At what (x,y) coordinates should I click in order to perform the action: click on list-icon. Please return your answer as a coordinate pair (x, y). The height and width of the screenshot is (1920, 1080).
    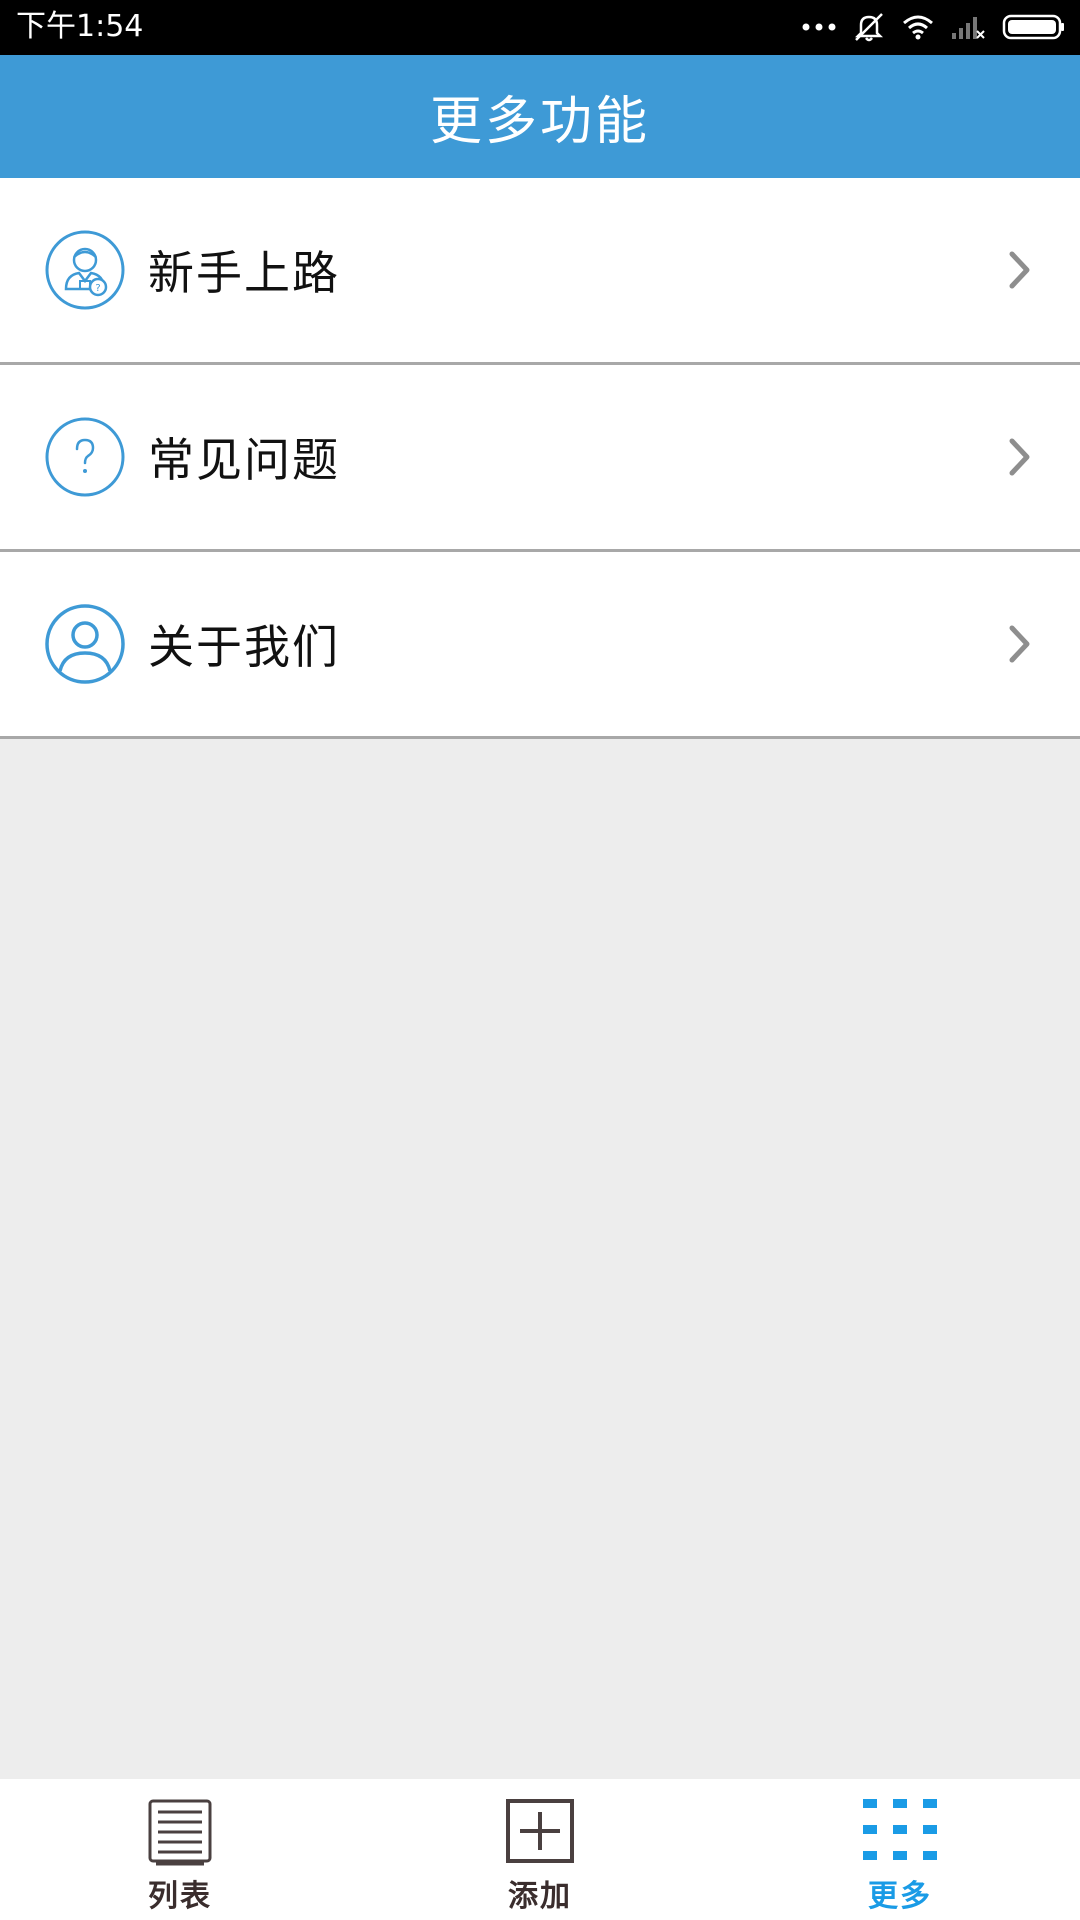
    Looking at the image, I should click on (180, 1832).